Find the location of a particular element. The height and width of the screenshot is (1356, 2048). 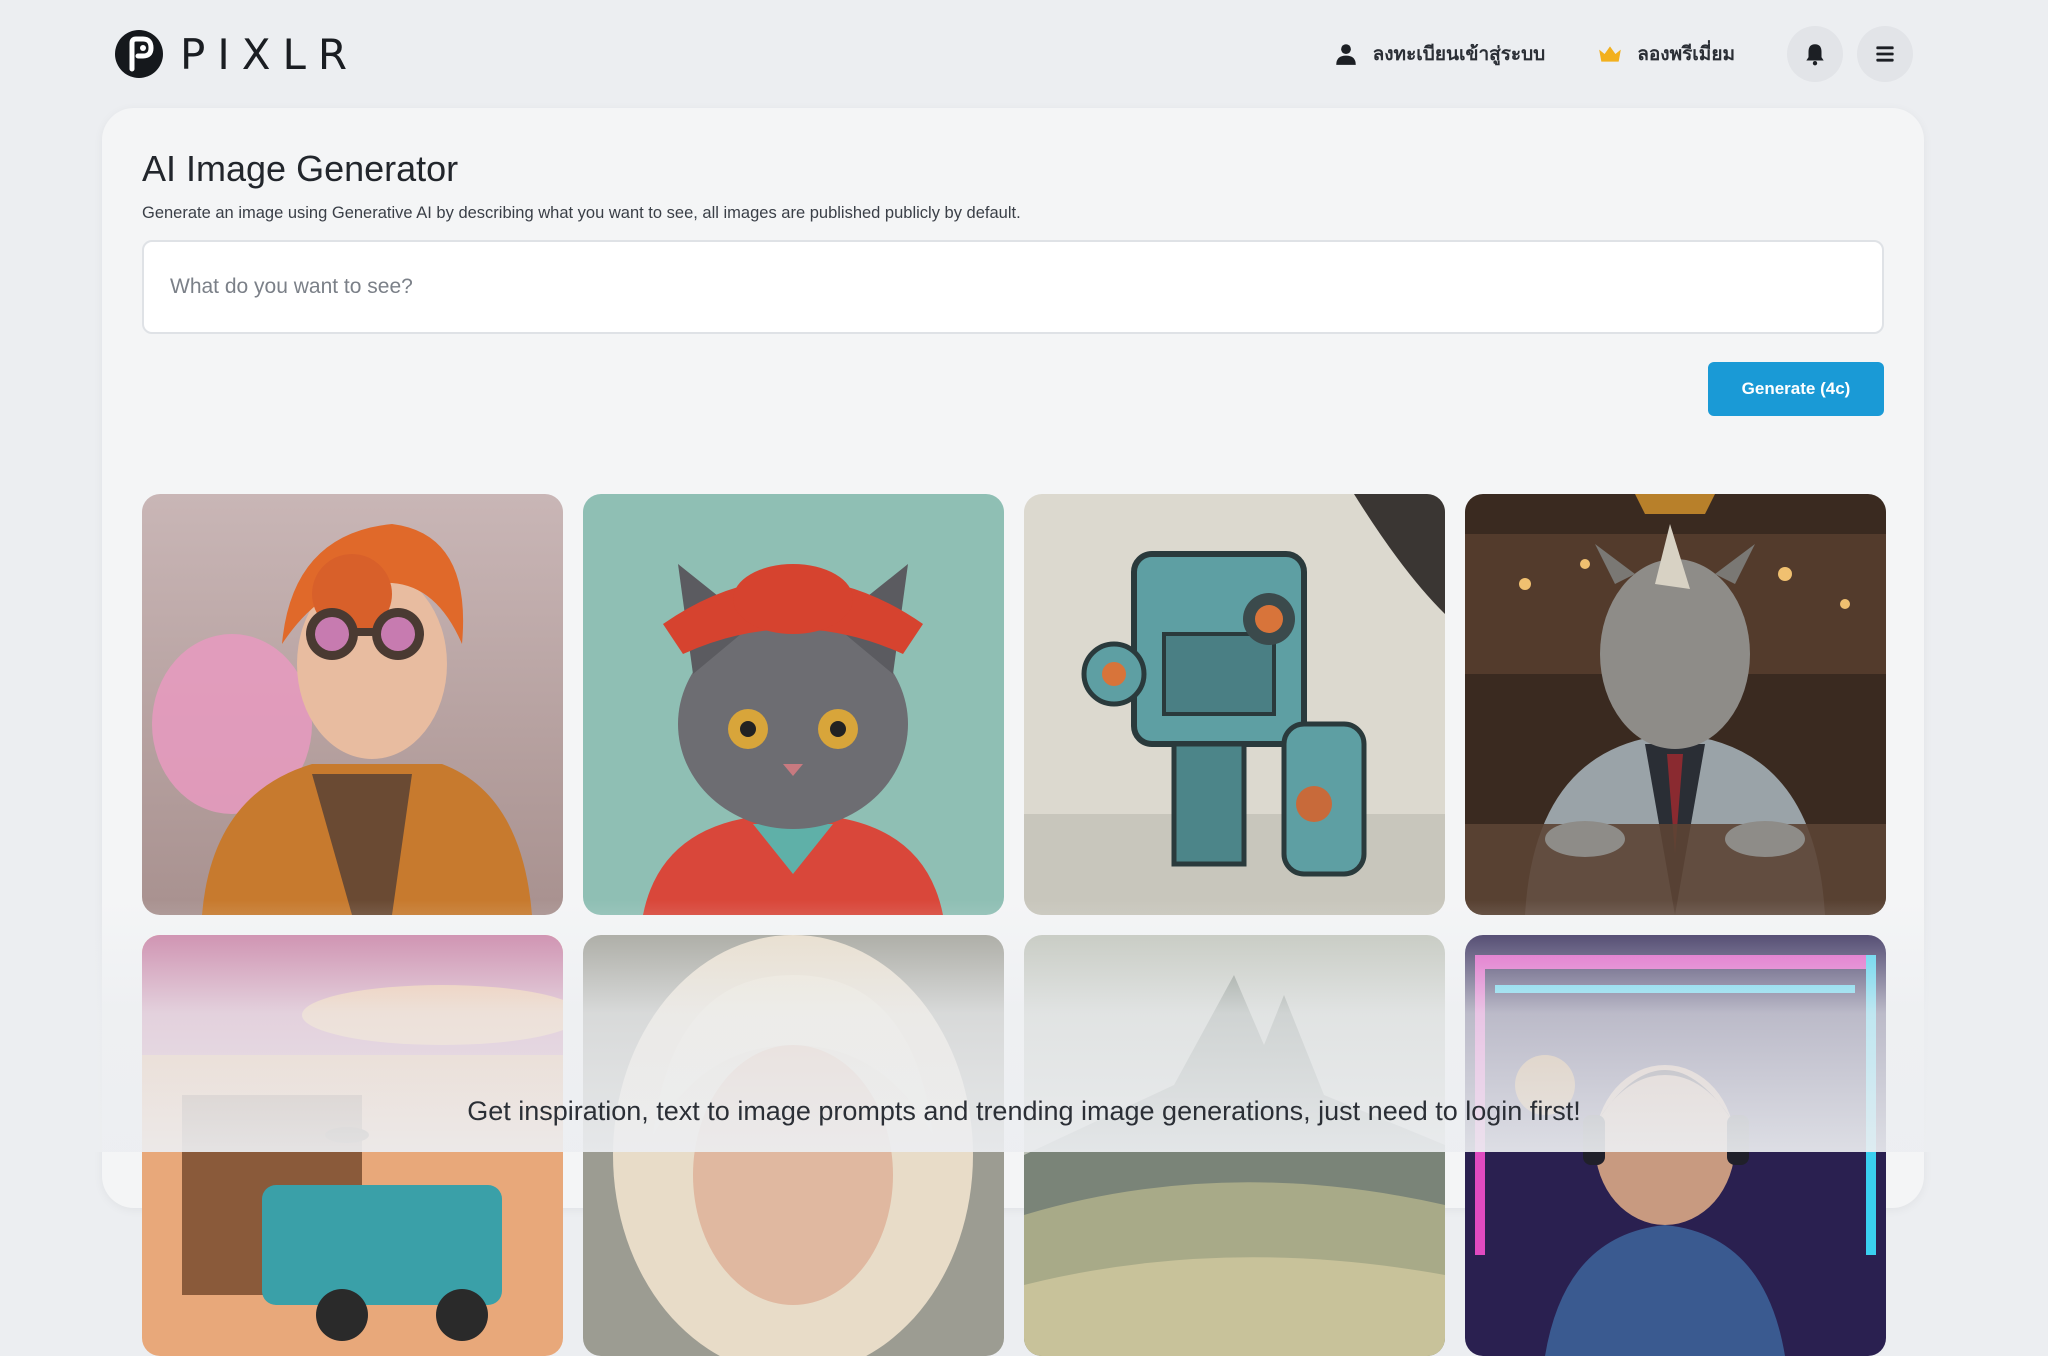

notifications-button is located at coordinates (1815, 54).